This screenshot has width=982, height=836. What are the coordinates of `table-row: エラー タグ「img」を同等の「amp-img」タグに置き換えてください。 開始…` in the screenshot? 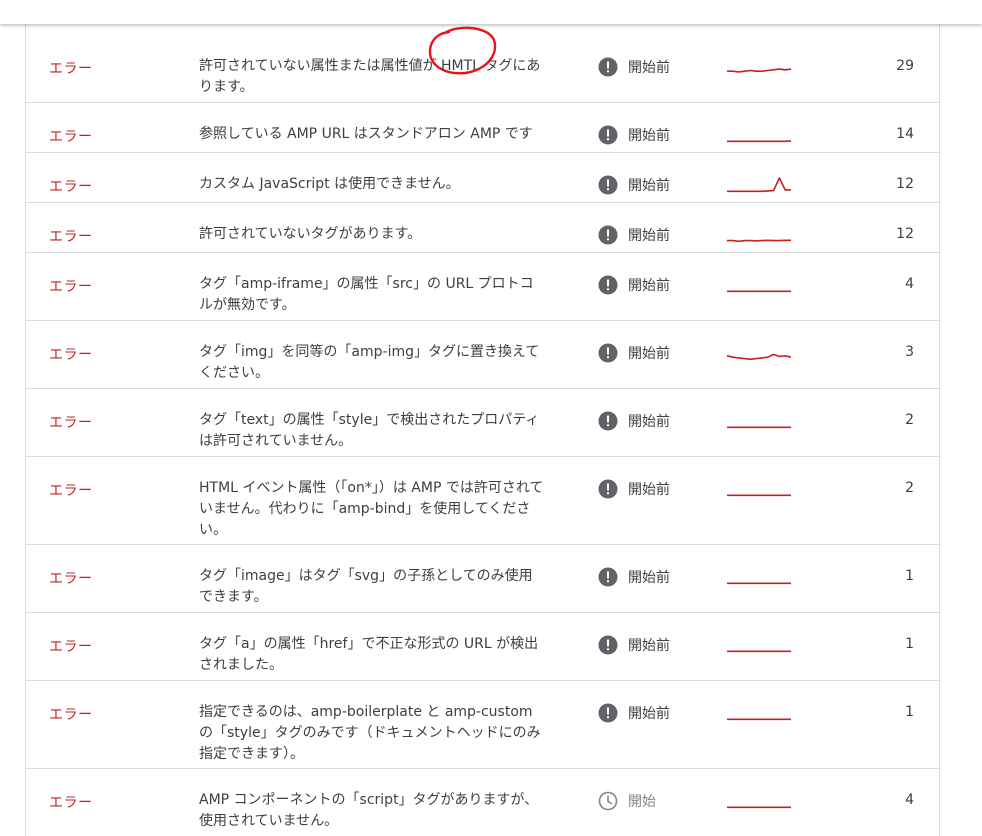 It's located at (482, 355).